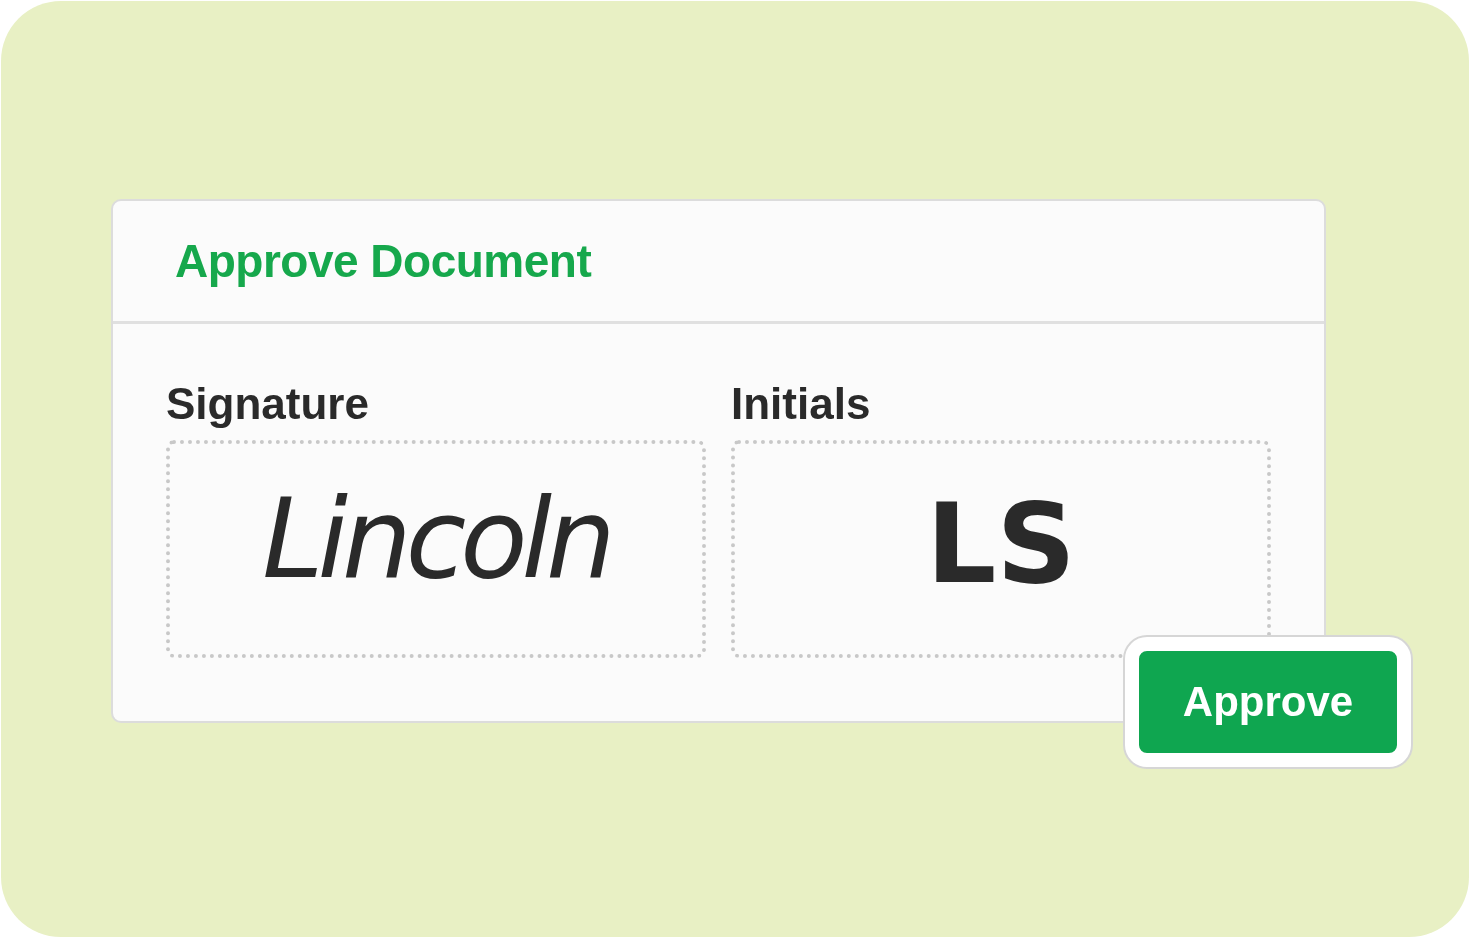 The image size is (1470, 938). What do you see at coordinates (436, 549) in the screenshot?
I see `signature-field: Lincoln` at bounding box center [436, 549].